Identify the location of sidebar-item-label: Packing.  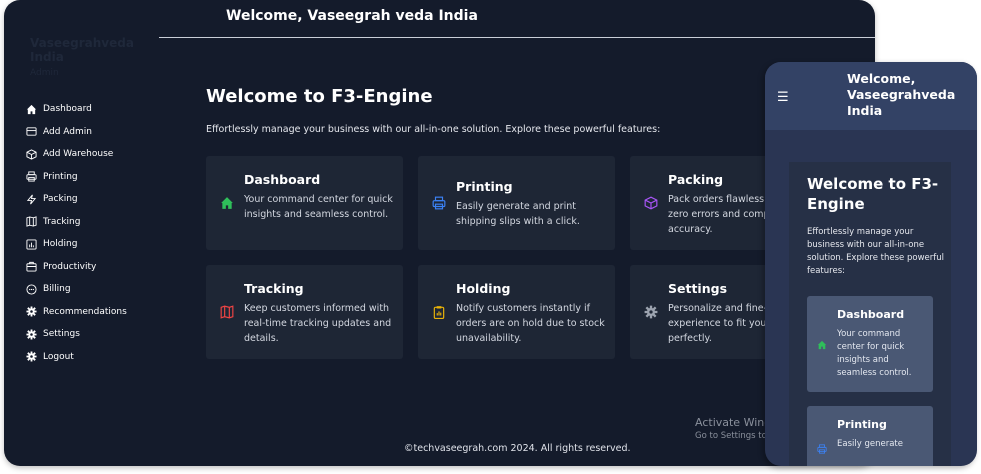
(60, 199).